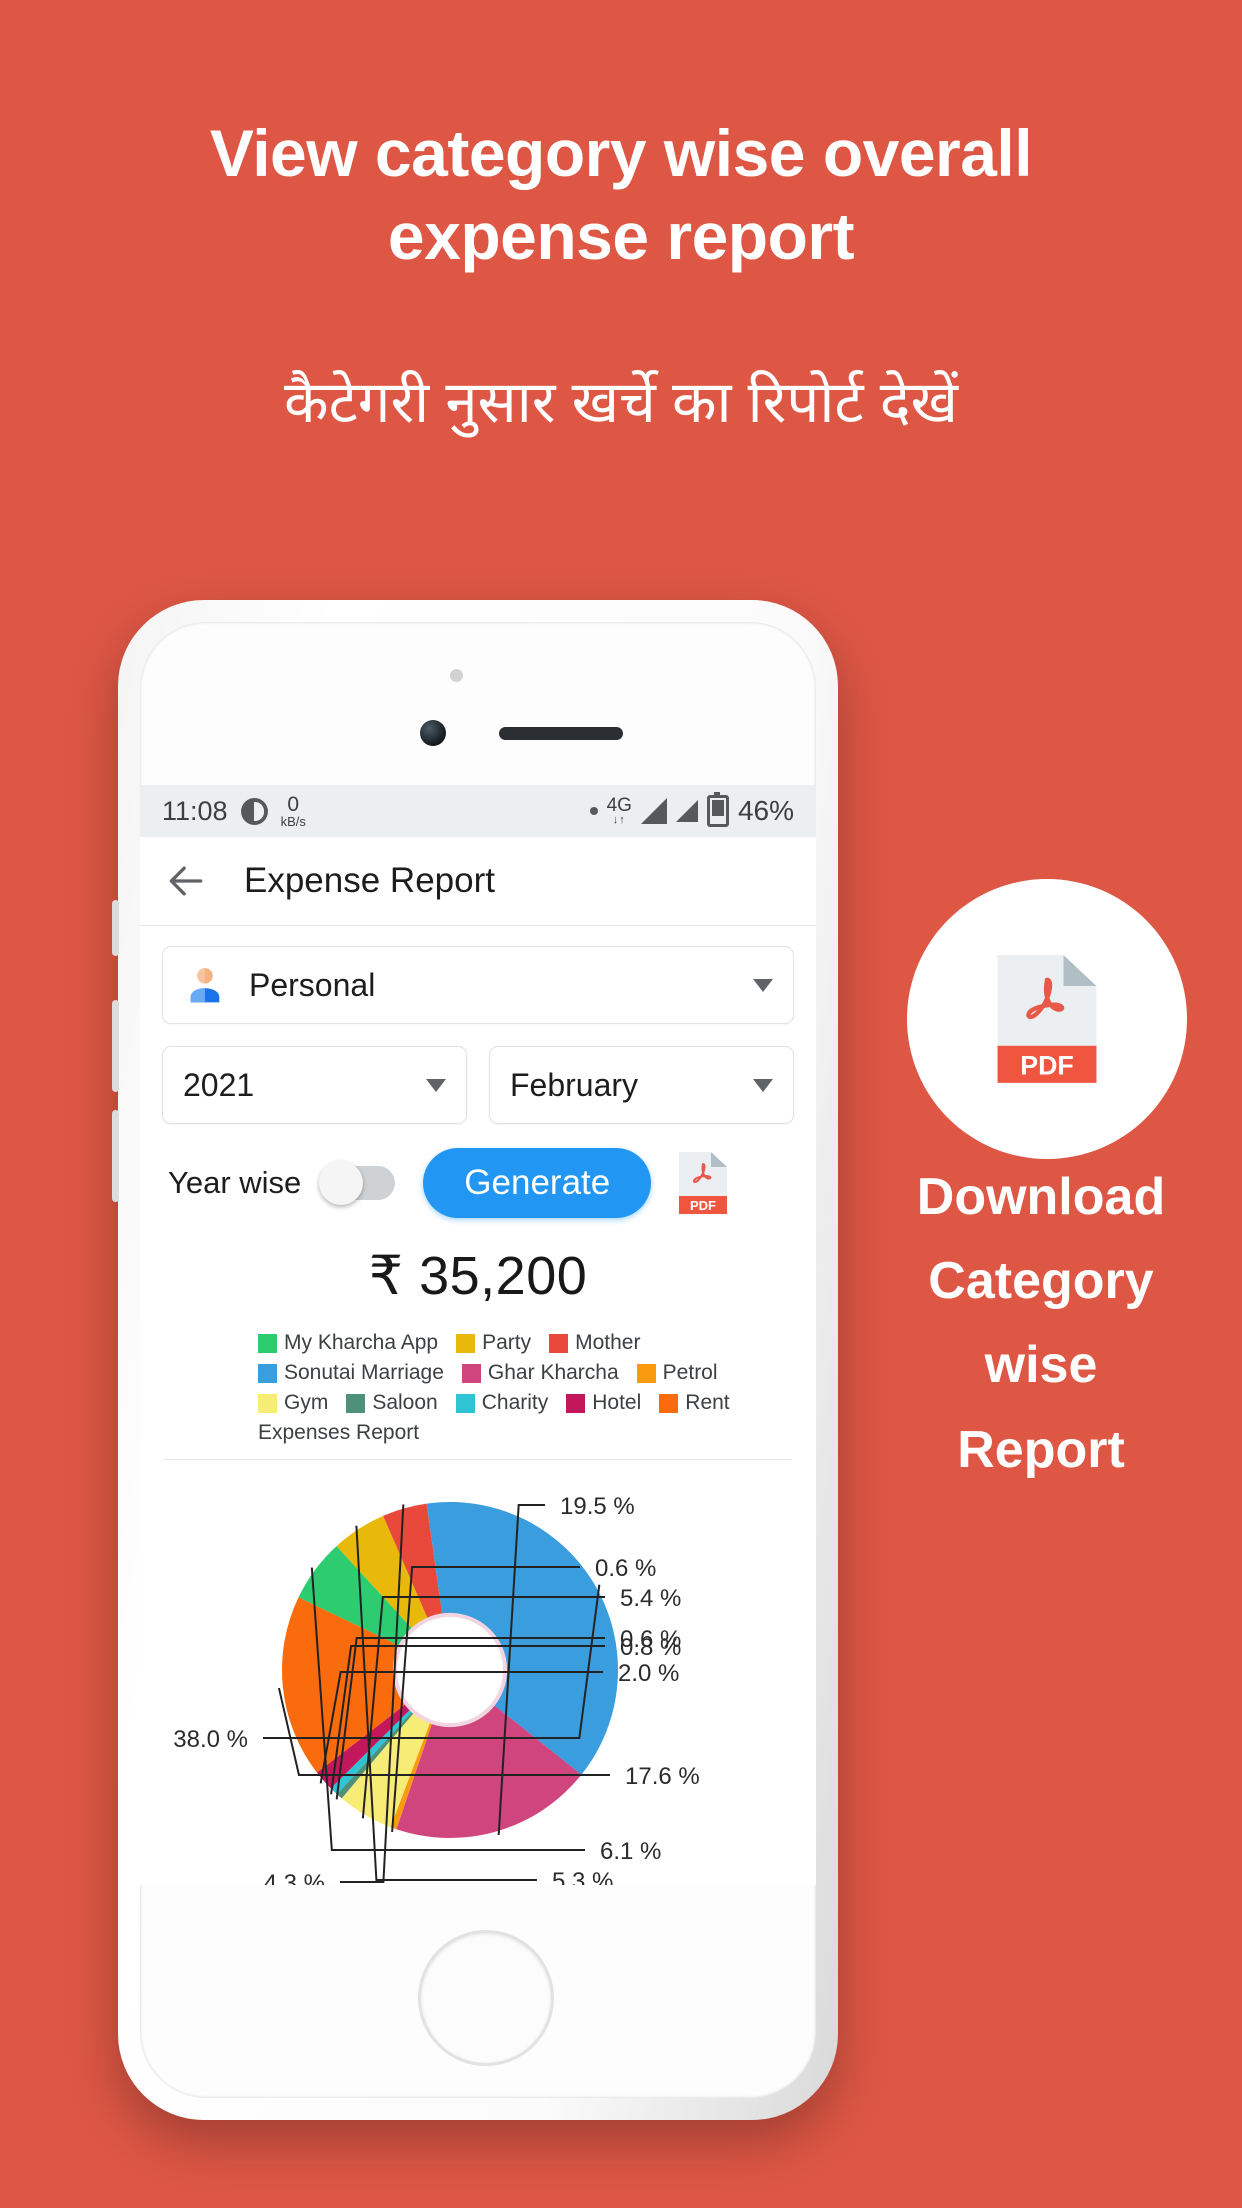 This screenshot has height=2208, width=1242. I want to click on legend-item: Gym, so click(293, 1403).